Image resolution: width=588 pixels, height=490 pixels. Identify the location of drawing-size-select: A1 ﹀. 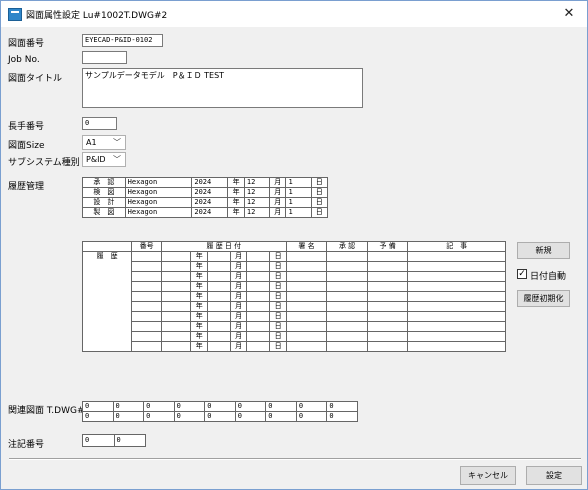
(104, 142).